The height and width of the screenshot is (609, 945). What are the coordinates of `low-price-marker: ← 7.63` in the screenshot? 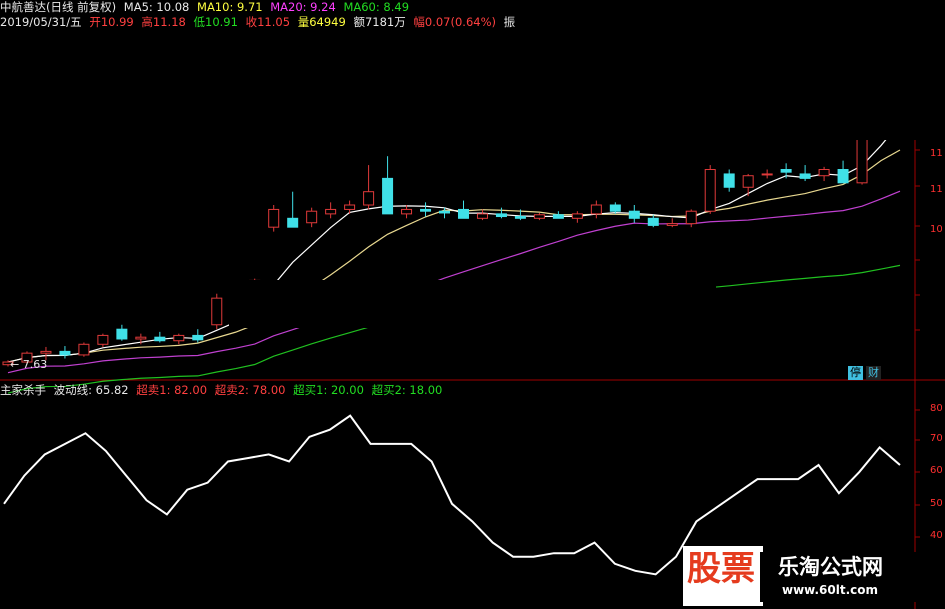 It's located at (29, 364).